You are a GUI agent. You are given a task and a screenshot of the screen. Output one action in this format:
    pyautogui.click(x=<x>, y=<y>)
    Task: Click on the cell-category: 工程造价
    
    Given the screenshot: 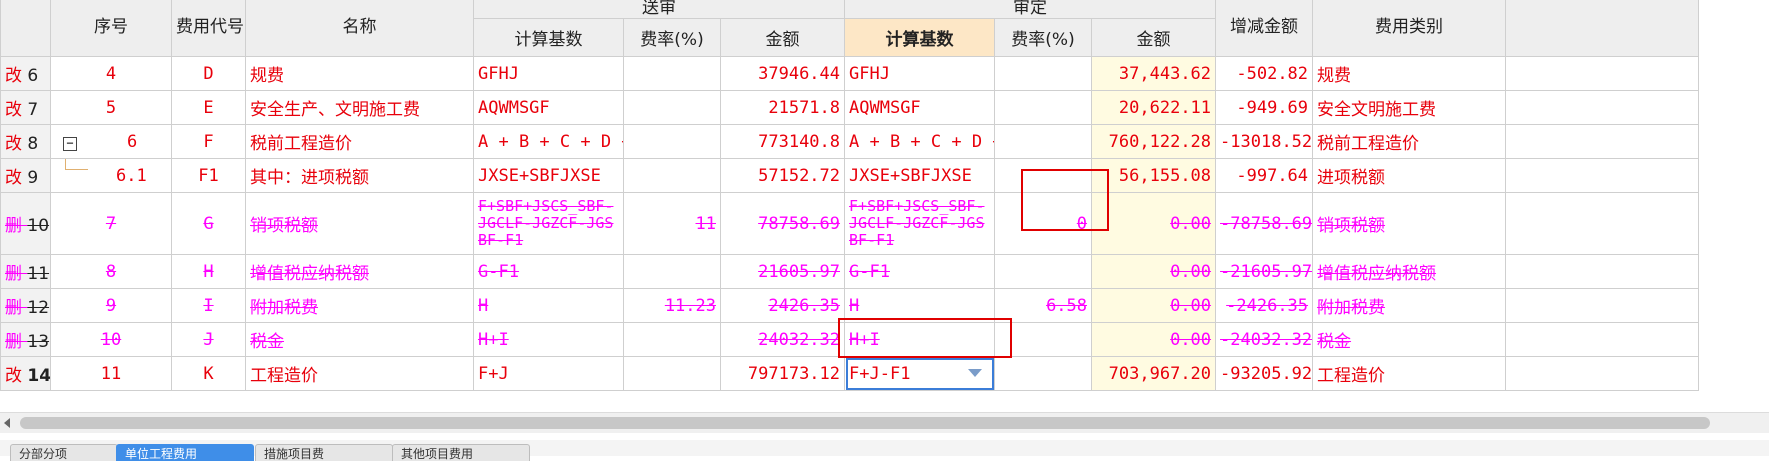 What is the action you would take?
    pyautogui.click(x=1409, y=373)
    